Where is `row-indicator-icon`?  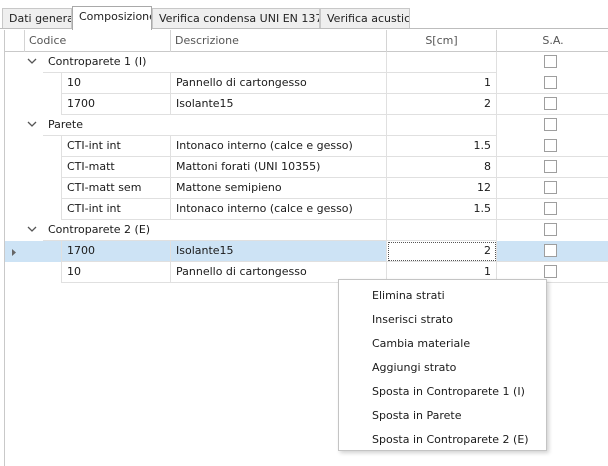 row-indicator-icon is located at coordinates (15, 252).